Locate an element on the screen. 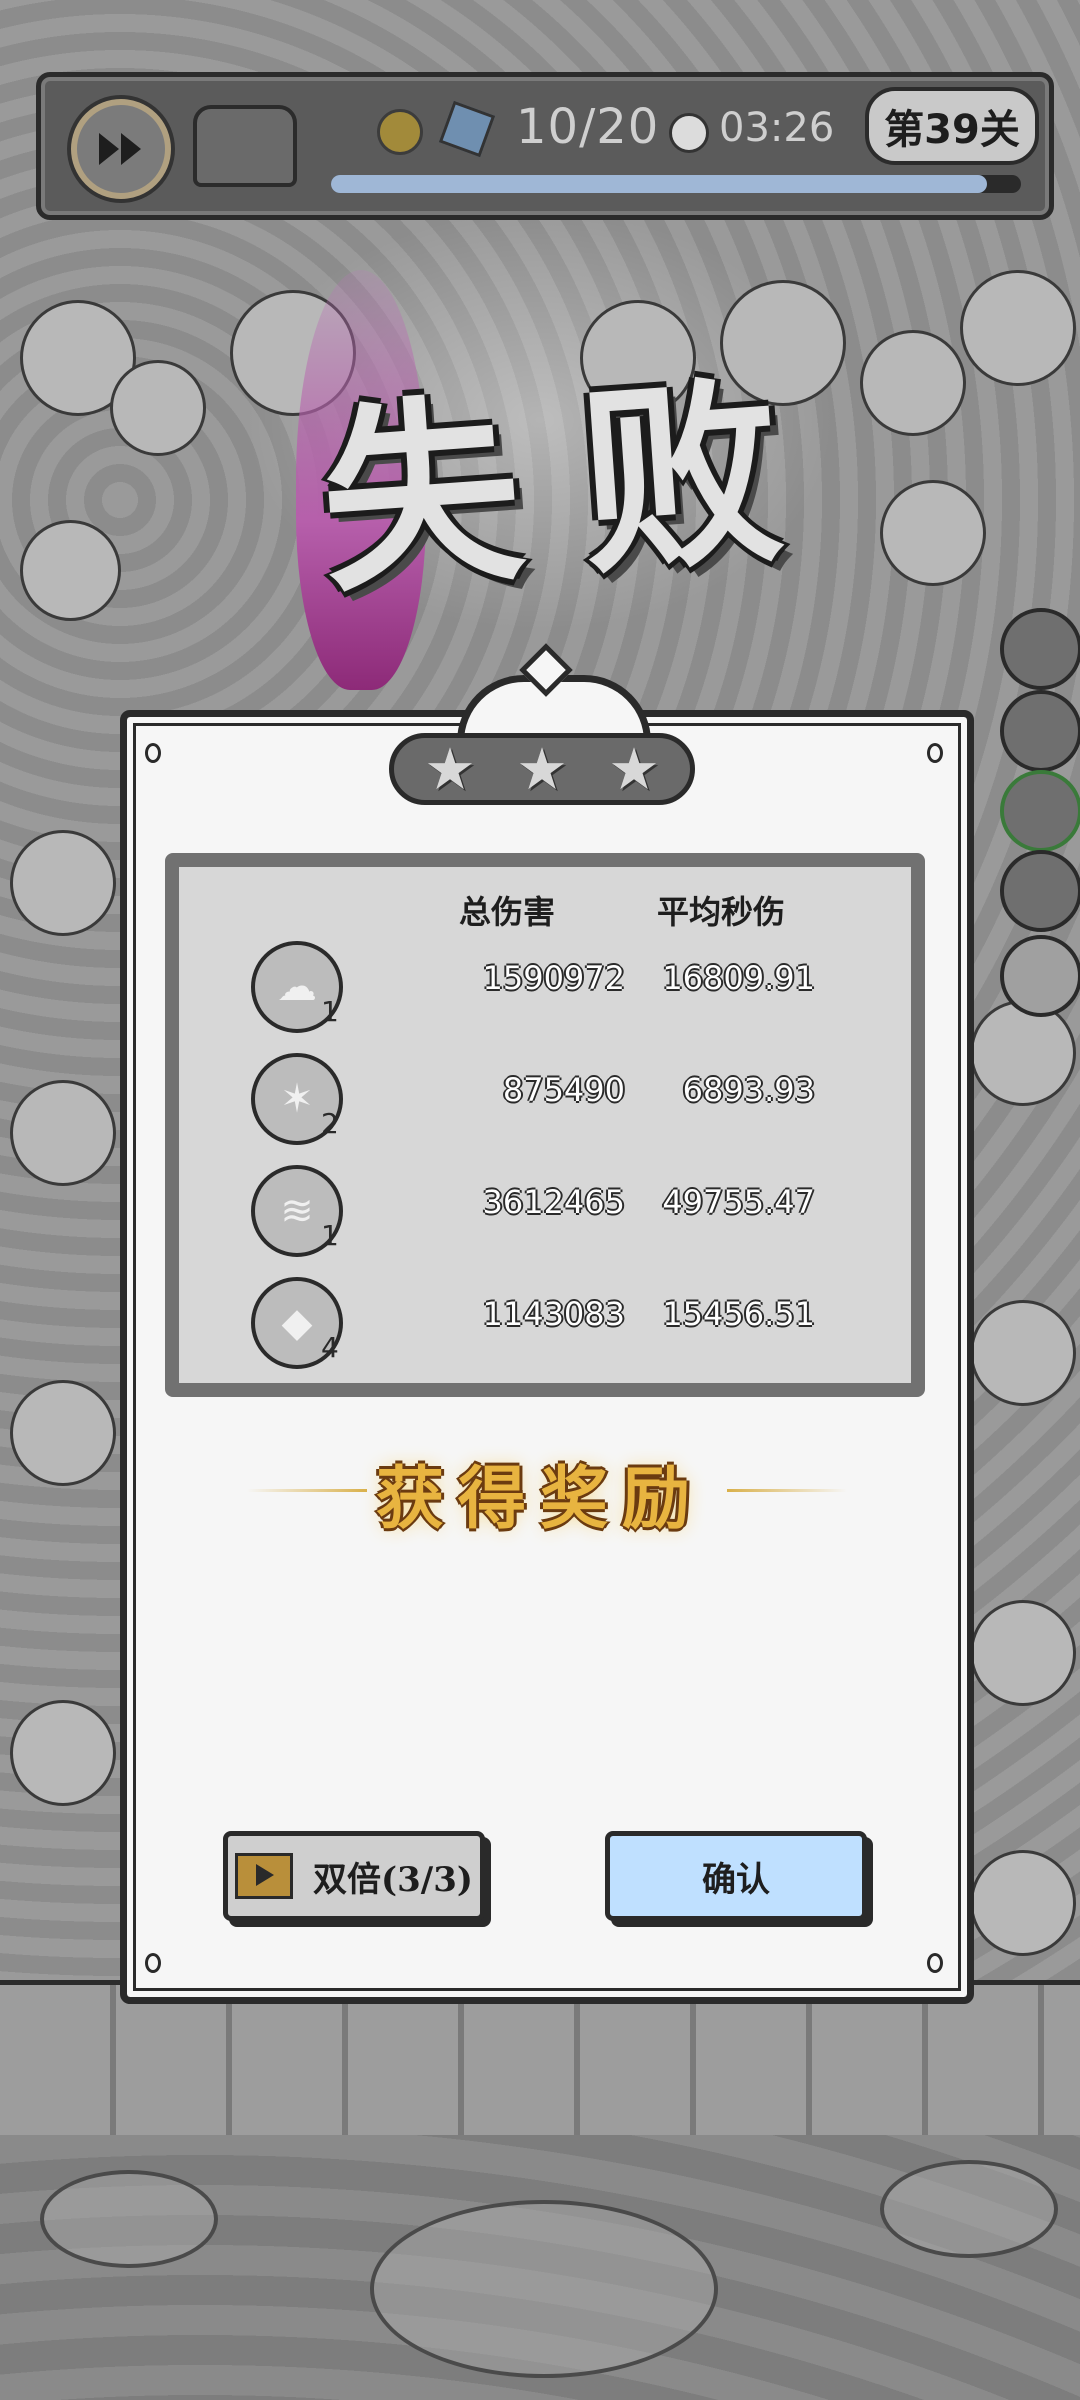 This screenshot has width=1080, height=2400. header-total-damage: 总伤害 is located at coordinates (507, 912).